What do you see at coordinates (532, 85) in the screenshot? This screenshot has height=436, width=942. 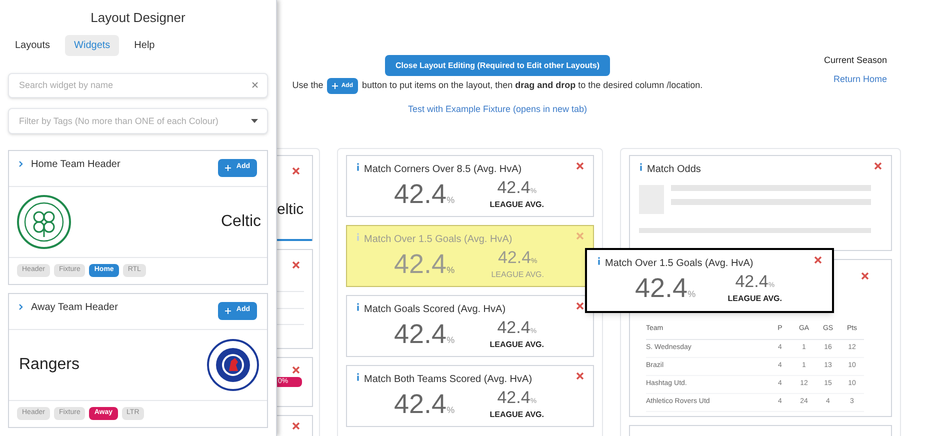 I see `instruction-text: button to put items on the layout, then drag and drop to the desired column /location.` at bounding box center [532, 85].